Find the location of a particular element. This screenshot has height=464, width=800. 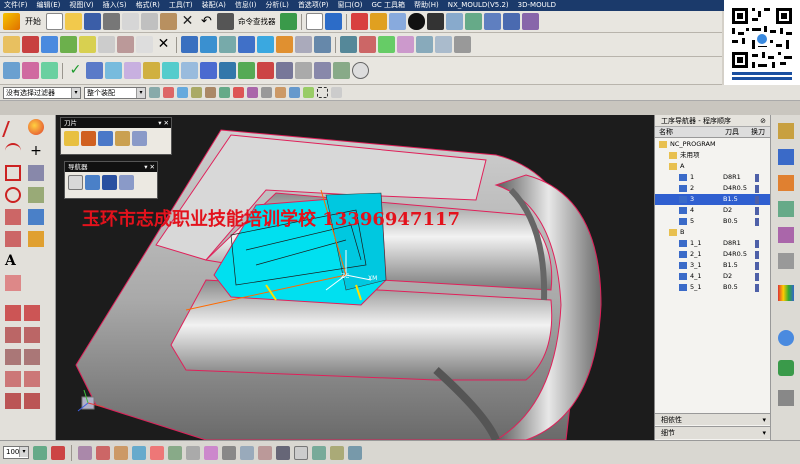

details-section: 细节 ▾ is located at coordinates (712, 432).